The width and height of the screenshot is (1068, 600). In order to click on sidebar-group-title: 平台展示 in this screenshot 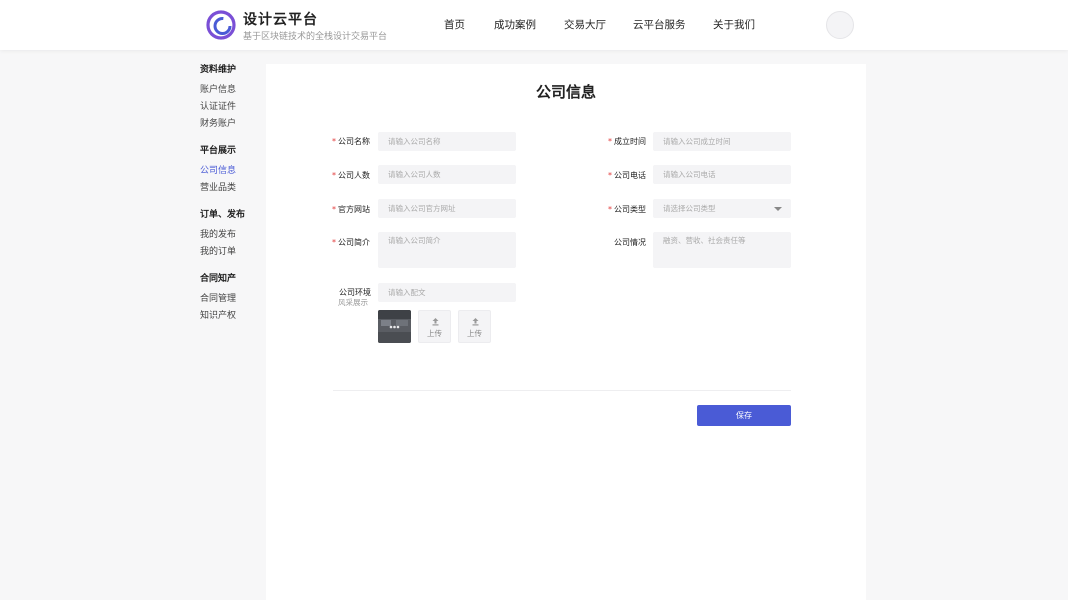, I will do `click(218, 151)`.